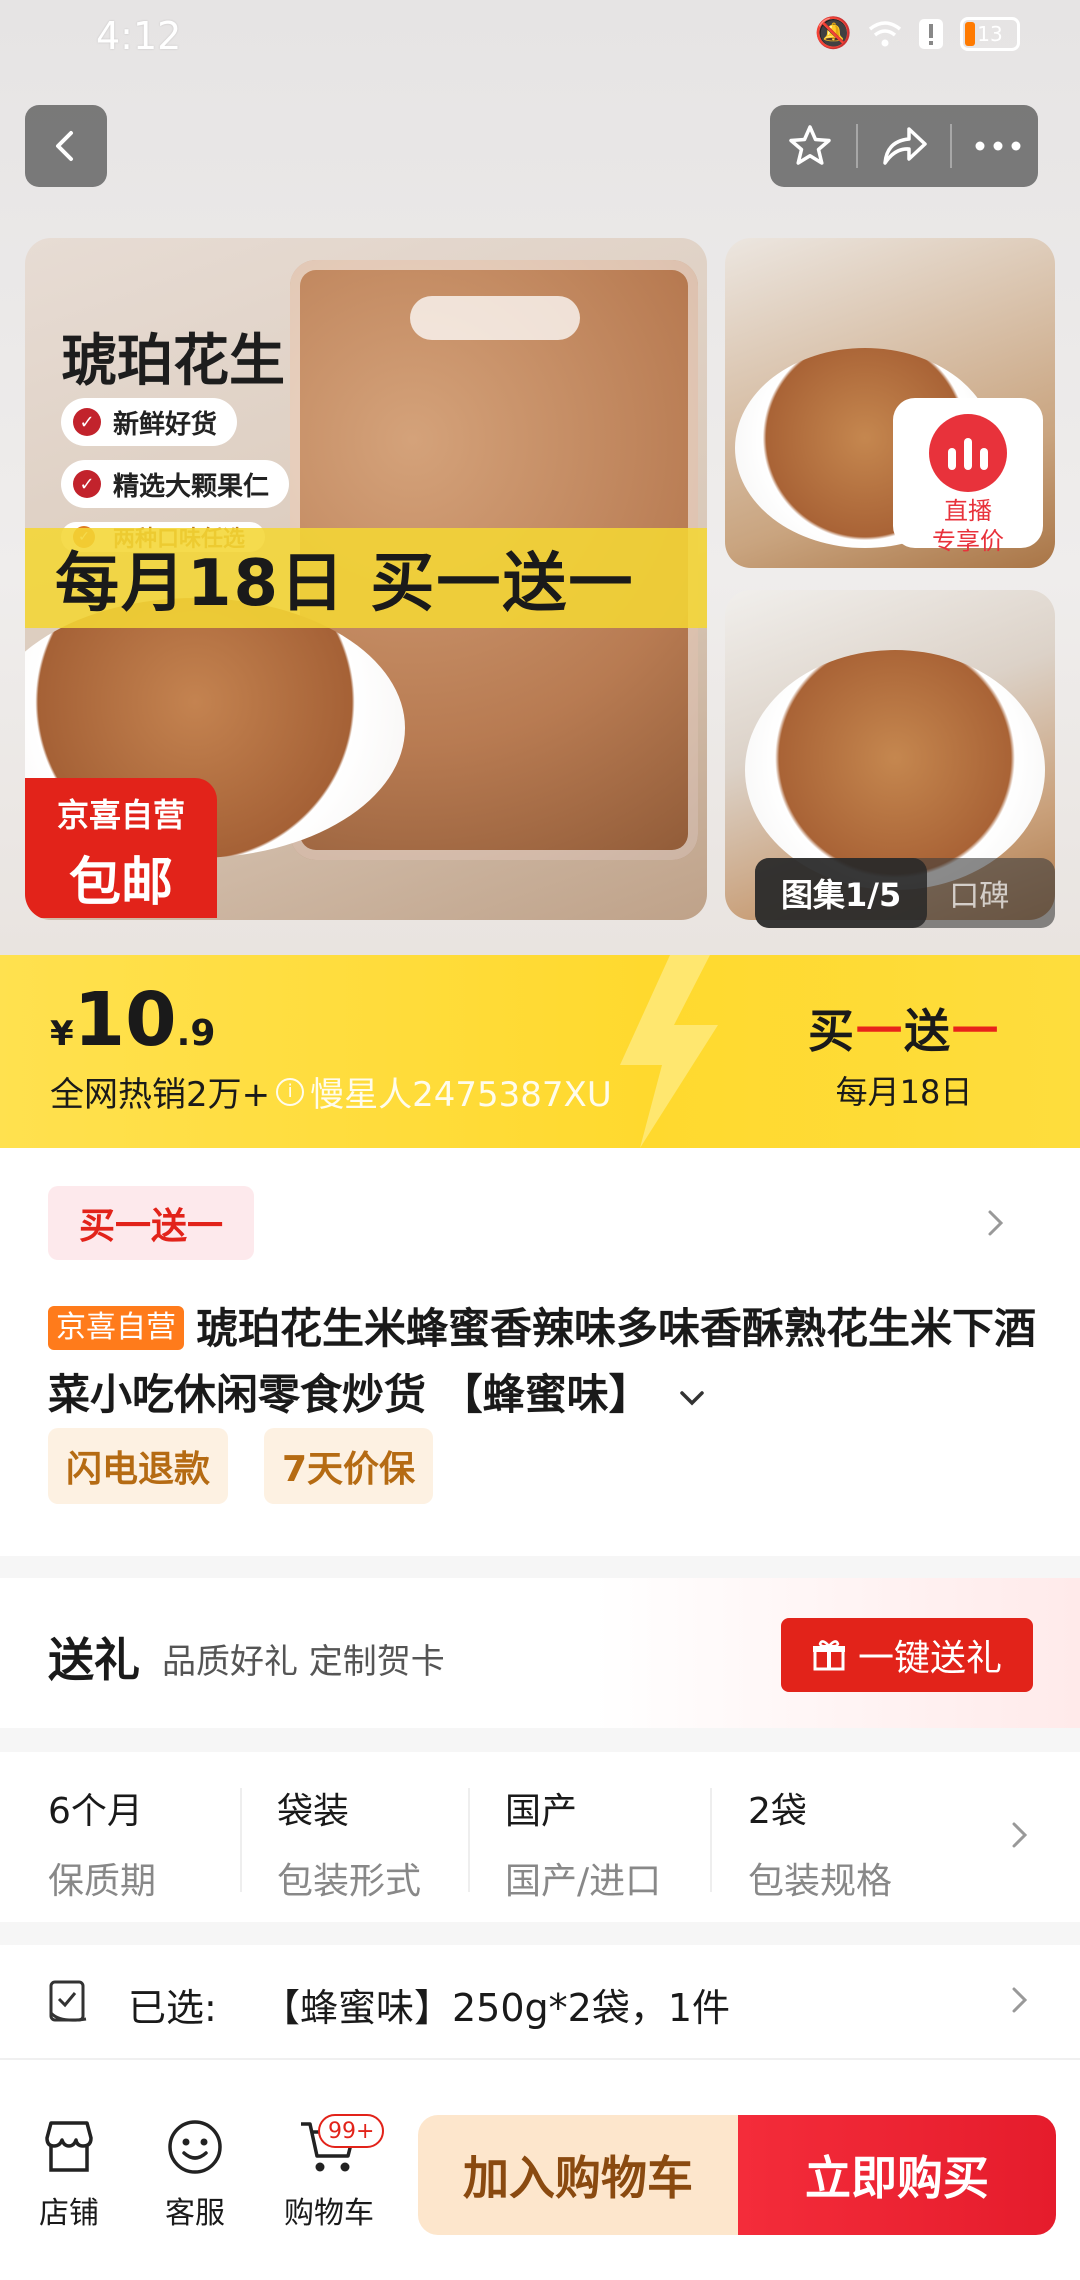  I want to click on info-icon: i, so click(290, 1091).